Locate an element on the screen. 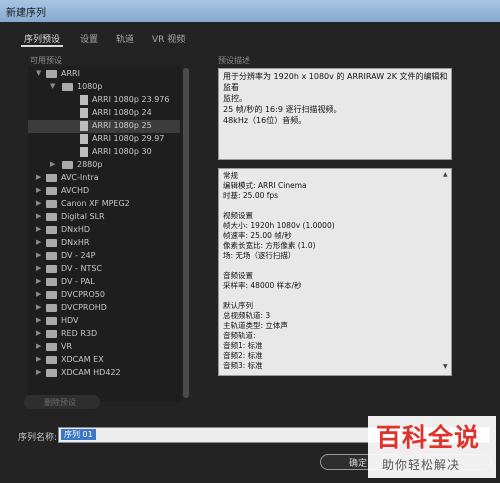 Image resolution: width=500 pixels, height=483 pixels. tree-item-preset-selected: ARRI 1080p 25 is located at coordinates (104, 126).